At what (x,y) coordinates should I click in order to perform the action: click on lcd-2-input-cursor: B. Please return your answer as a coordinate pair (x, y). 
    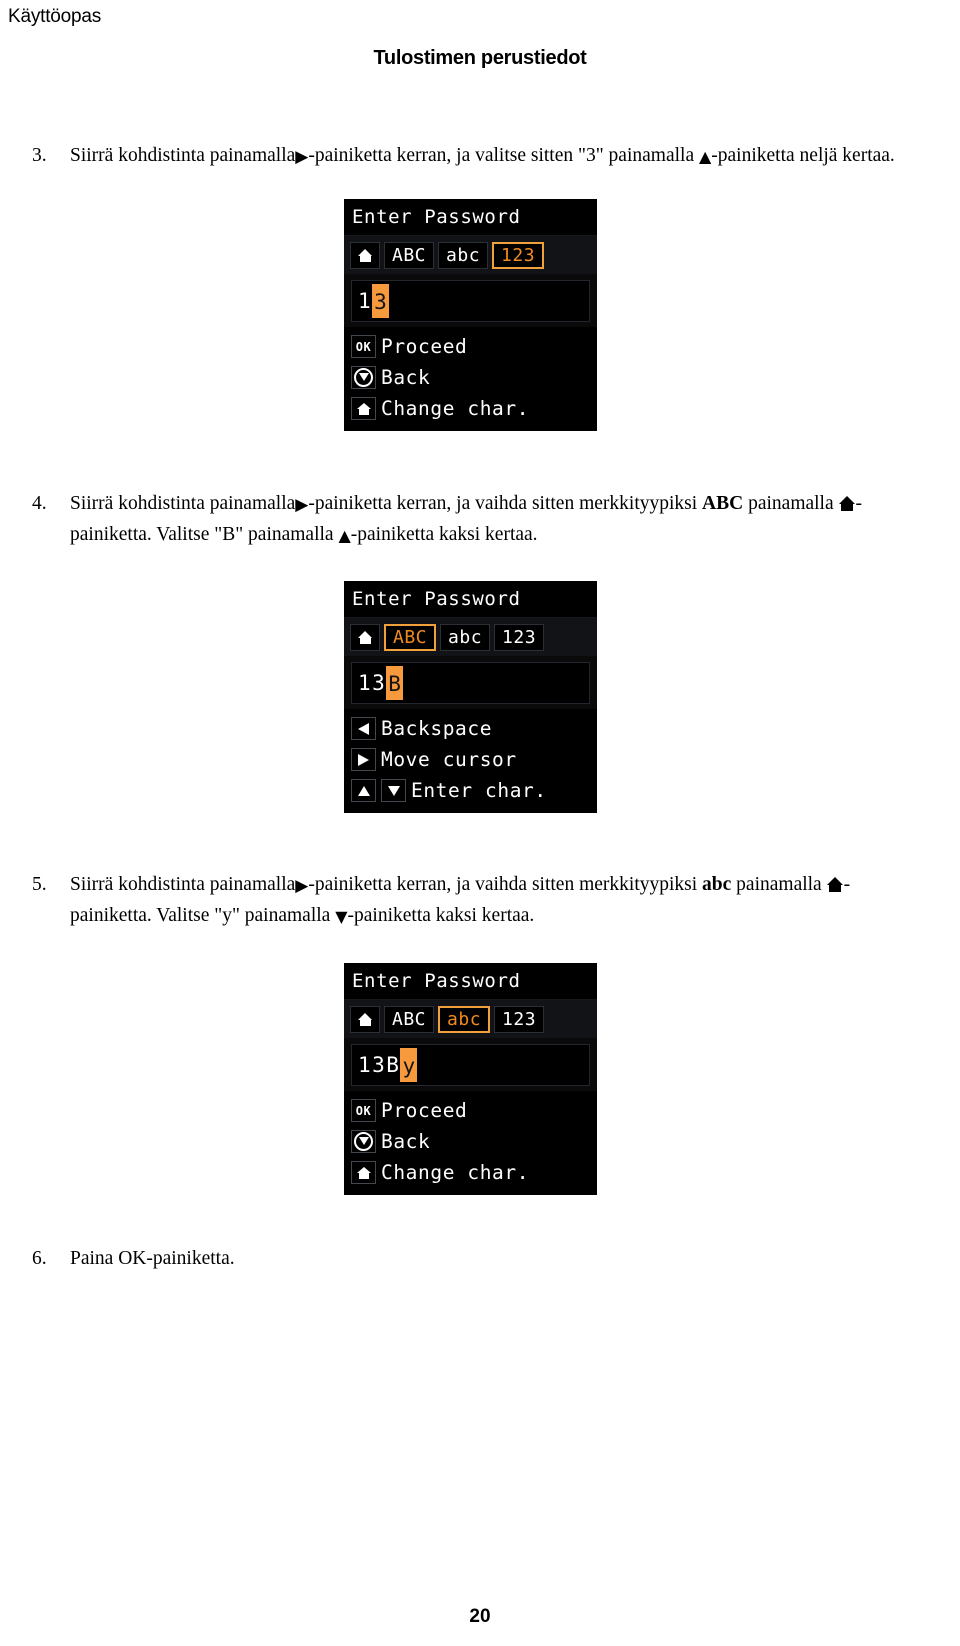
    Looking at the image, I should click on (394, 683).